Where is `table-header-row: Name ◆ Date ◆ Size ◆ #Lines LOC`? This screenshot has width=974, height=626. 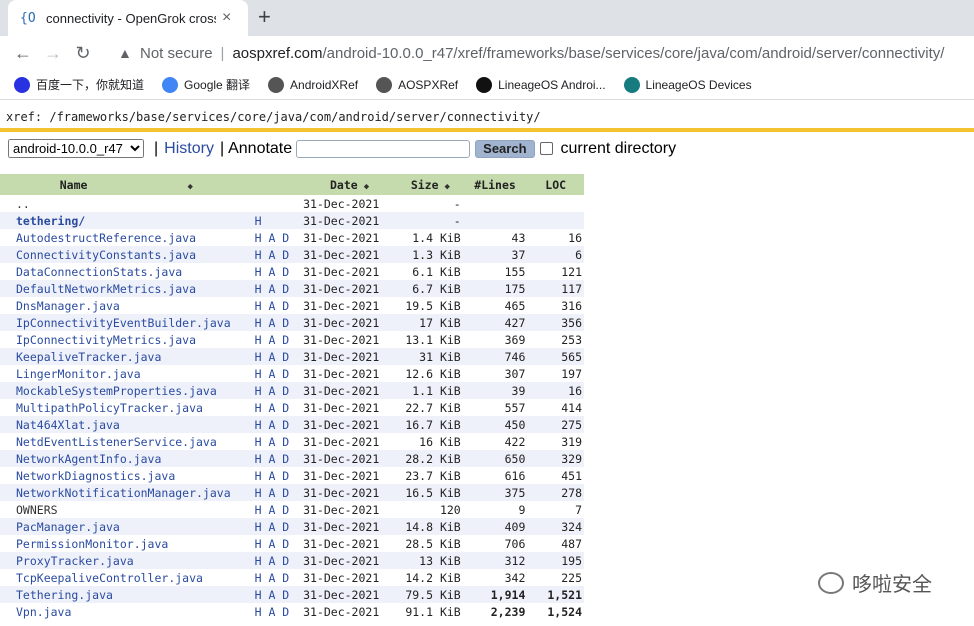 table-header-row: Name ◆ Date ◆ Size ◆ #Lines LOC is located at coordinates (292, 184).